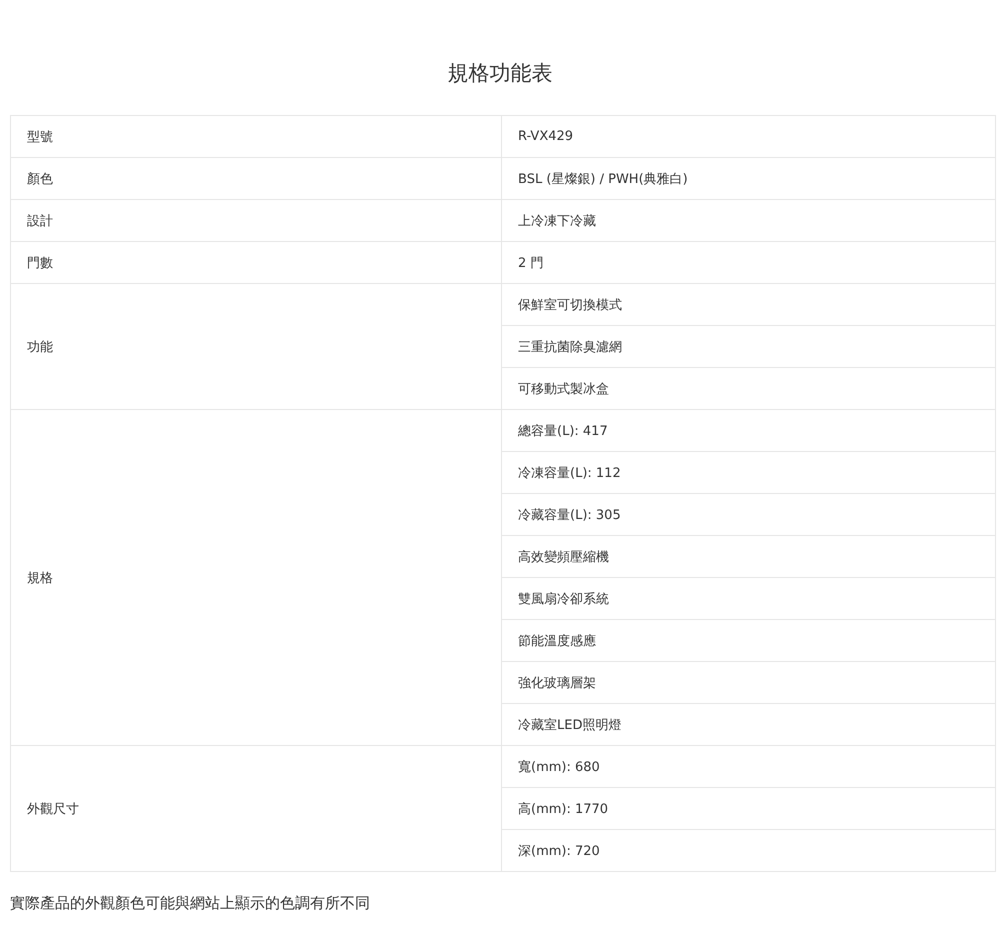 The height and width of the screenshot is (945, 1000). What do you see at coordinates (749, 725) in the screenshot?
I see `table-cell: 冷藏室LED照明燈` at bounding box center [749, 725].